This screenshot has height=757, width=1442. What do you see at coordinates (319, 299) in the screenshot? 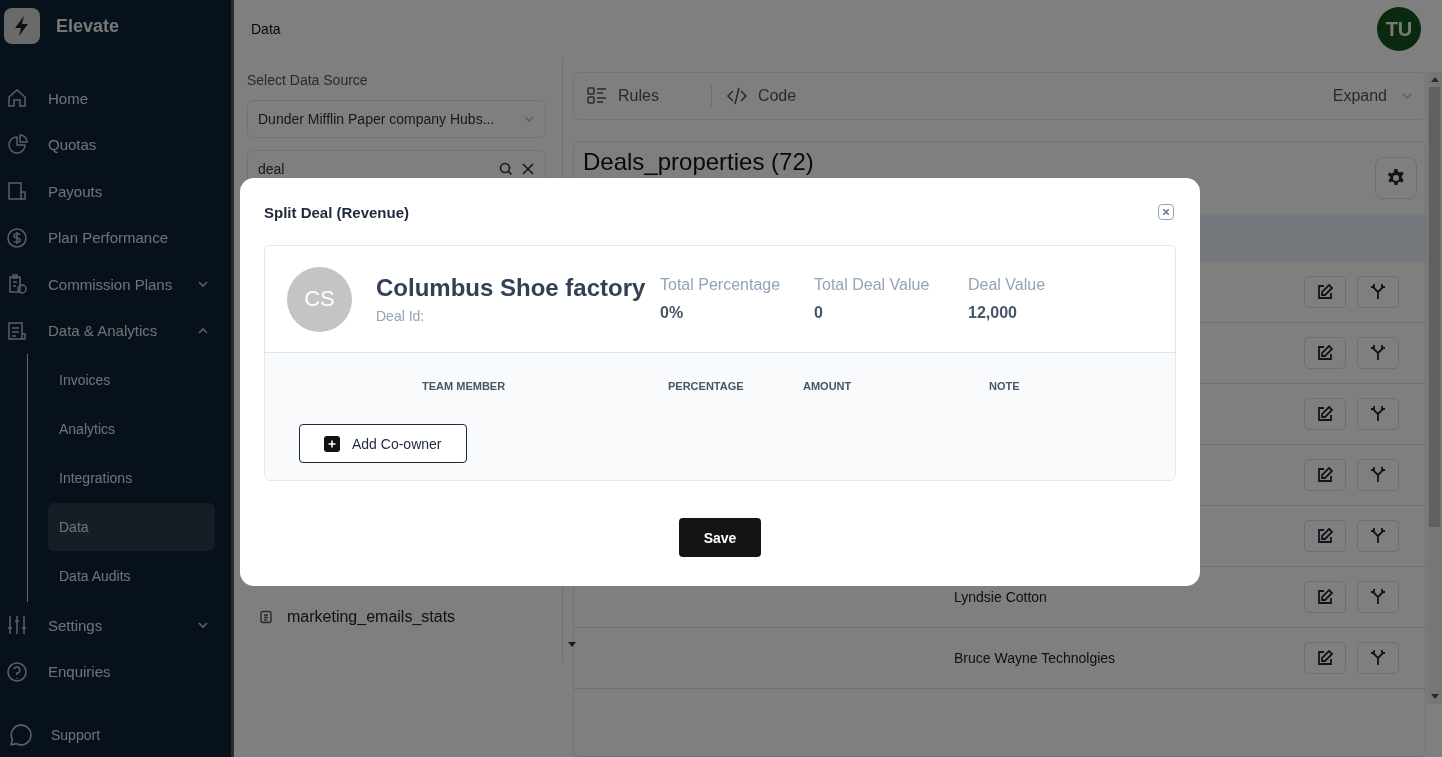
I see `deal-avatar: CS` at bounding box center [319, 299].